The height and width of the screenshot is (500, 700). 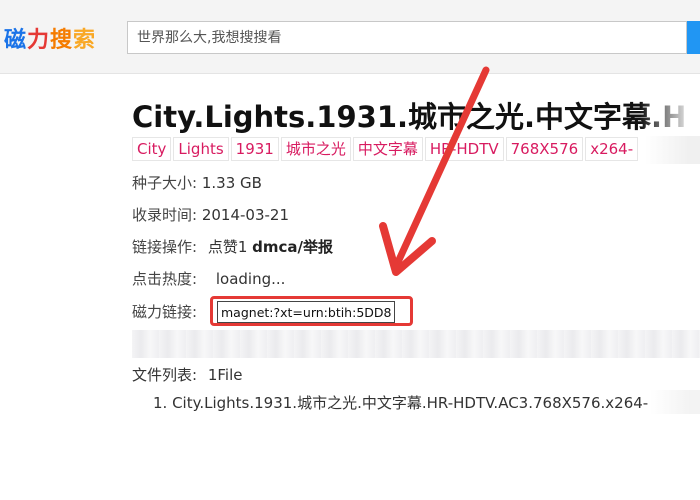 I want to click on date-value: 2014-03-21, so click(x=245, y=215).